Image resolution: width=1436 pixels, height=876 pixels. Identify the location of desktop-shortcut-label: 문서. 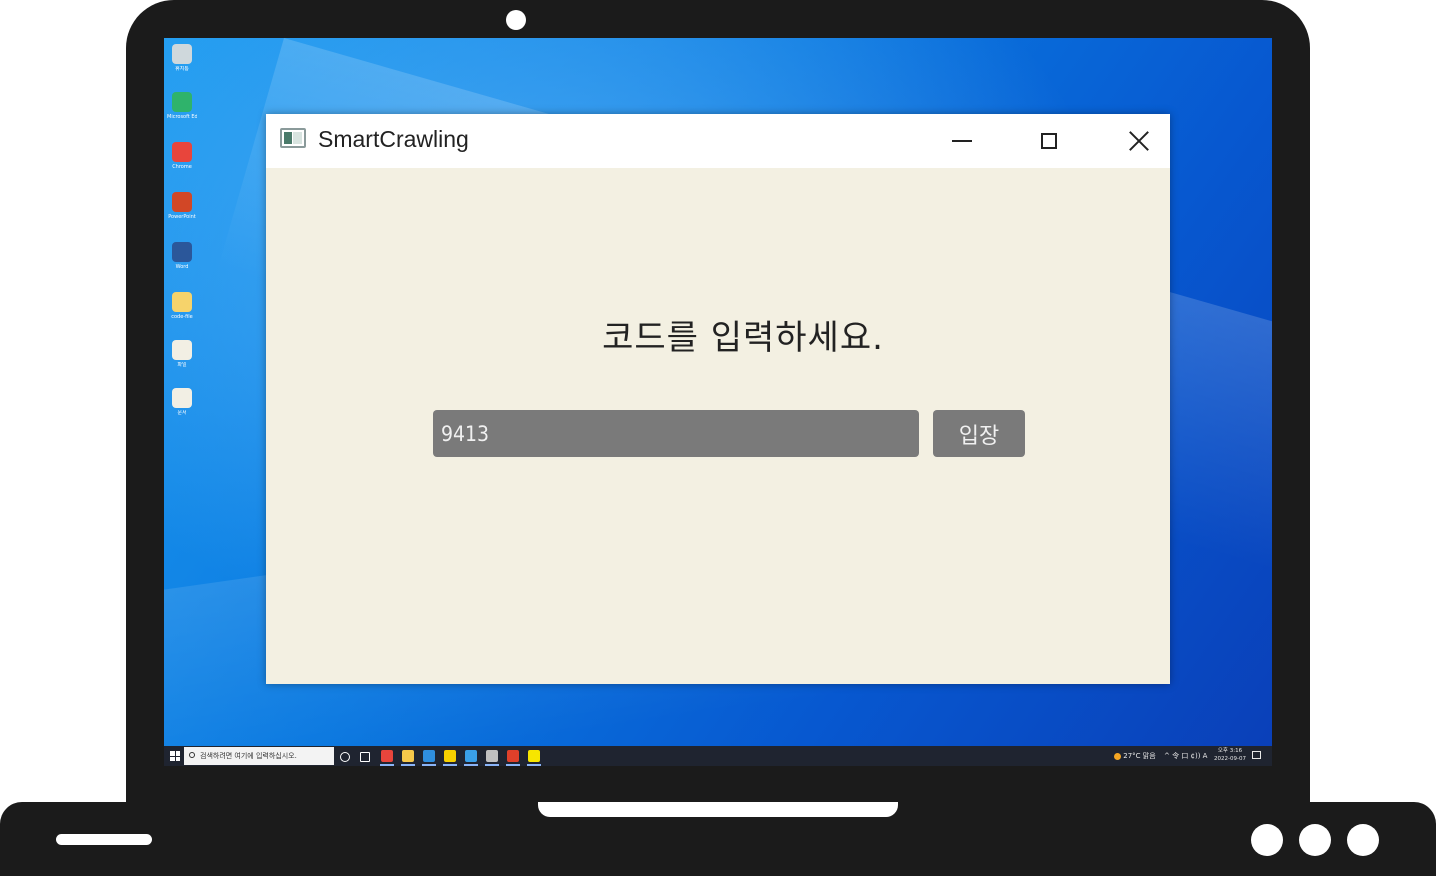
(182, 413).